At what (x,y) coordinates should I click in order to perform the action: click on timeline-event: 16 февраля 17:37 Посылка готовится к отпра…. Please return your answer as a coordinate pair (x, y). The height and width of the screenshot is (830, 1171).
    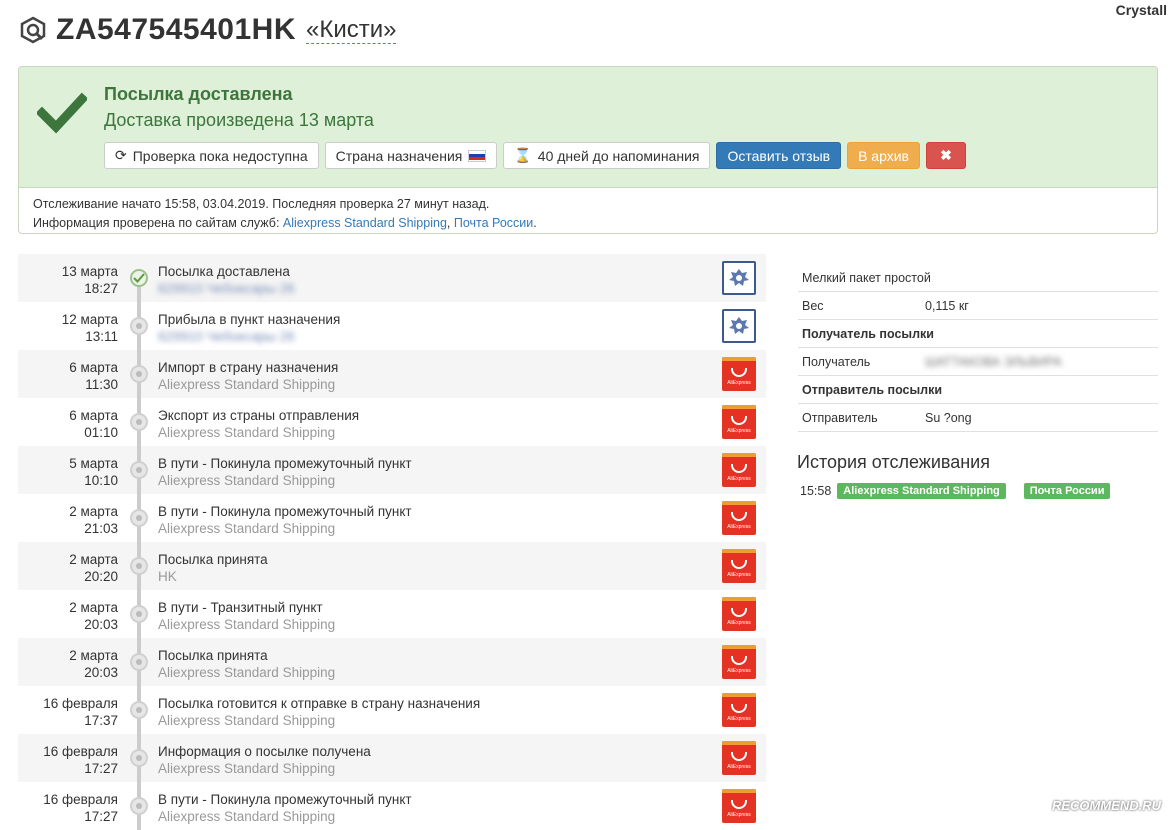
    Looking at the image, I should click on (392, 710).